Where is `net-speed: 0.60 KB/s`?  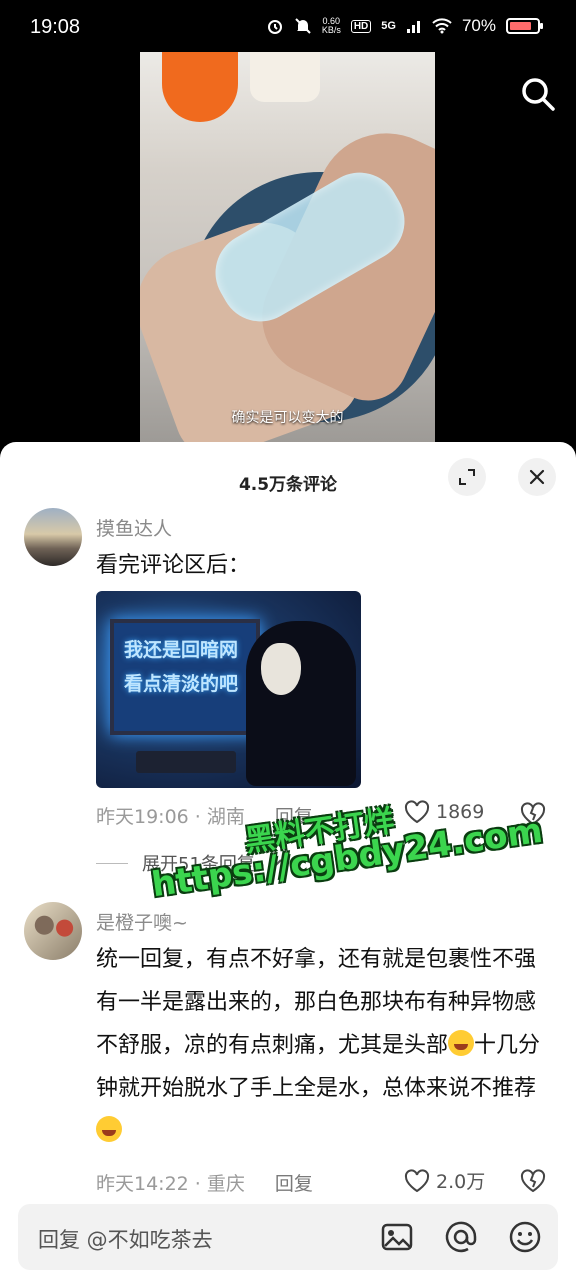 net-speed: 0.60 KB/s is located at coordinates (331, 26).